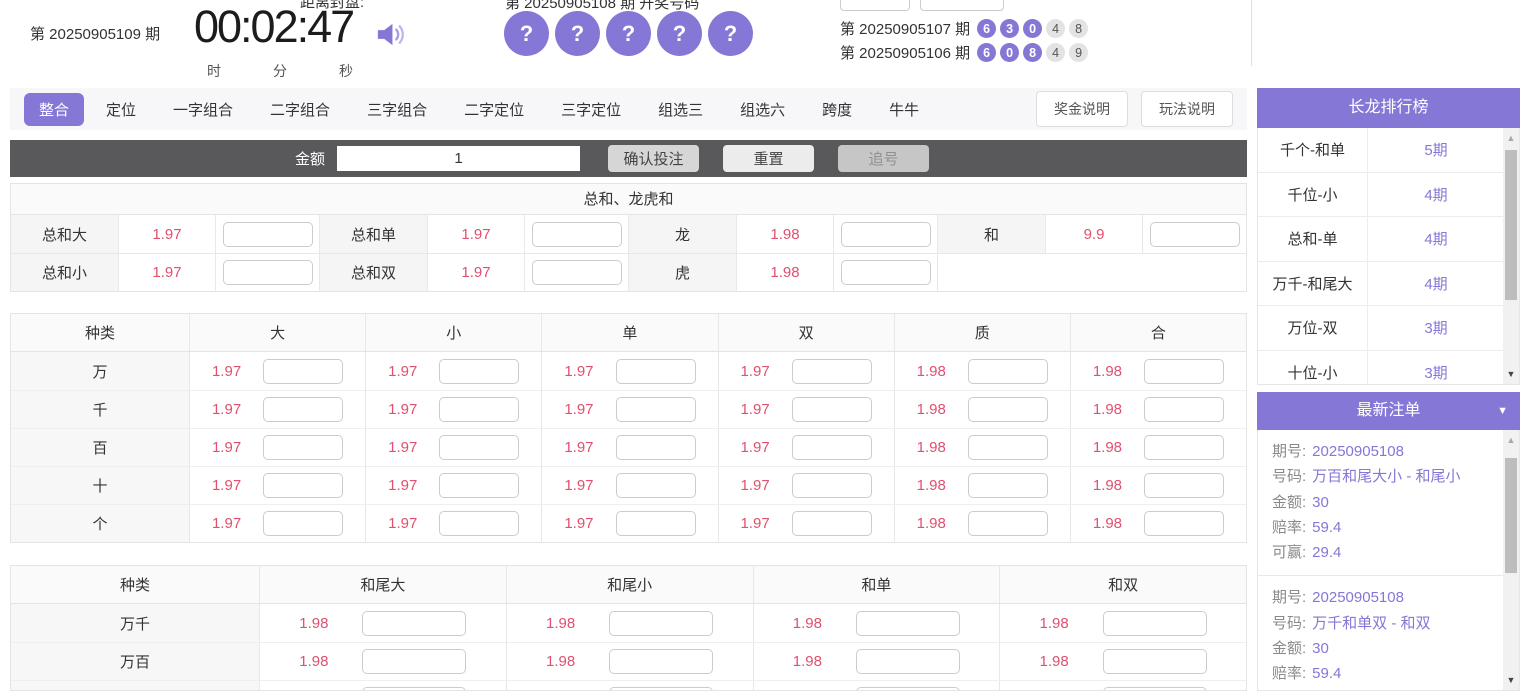  What do you see at coordinates (1091, 272) in the screenshot?
I see `sum-bet-group` at bounding box center [1091, 272].